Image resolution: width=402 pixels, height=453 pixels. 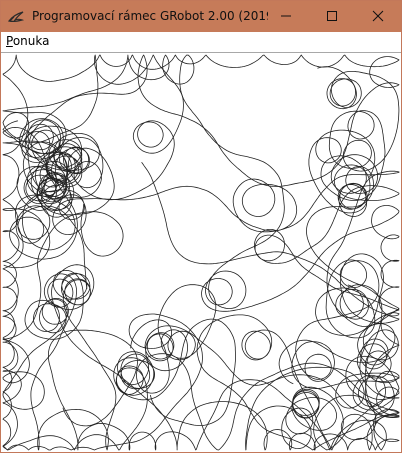 I want to click on grobot-bird-icon, so click(x=16, y=17).